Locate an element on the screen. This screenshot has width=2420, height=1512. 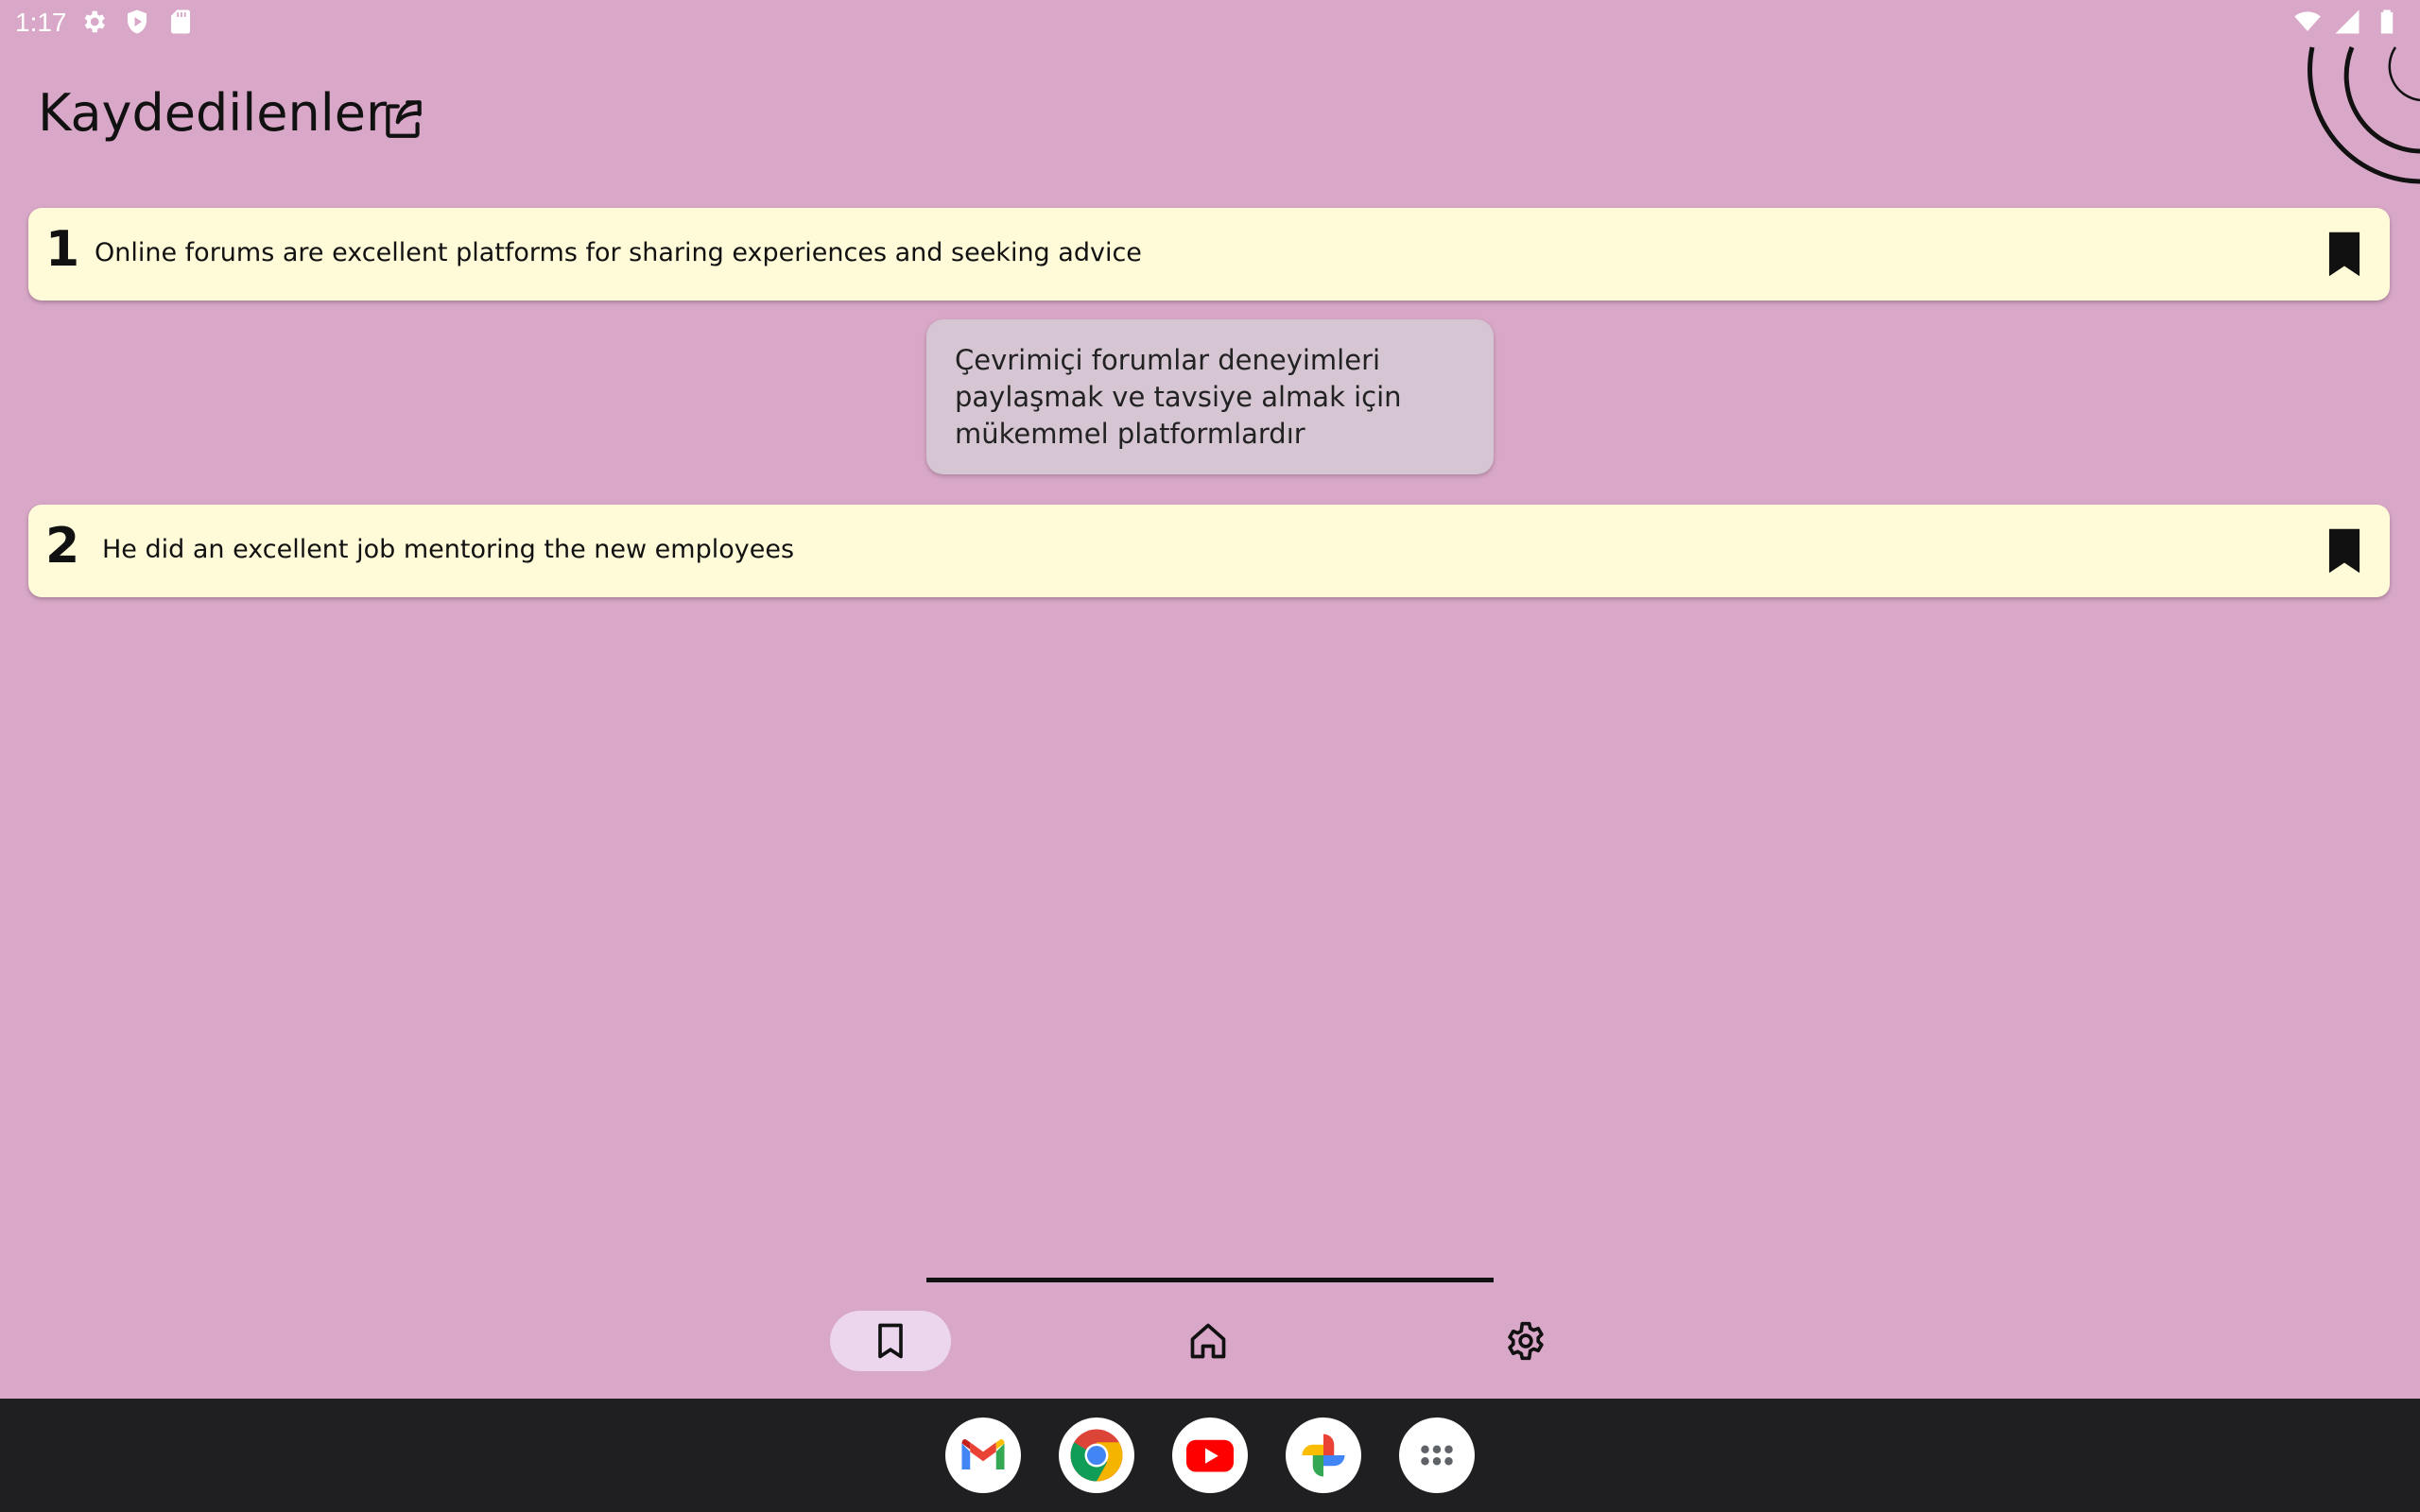
gmail-icon is located at coordinates (983, 1455).